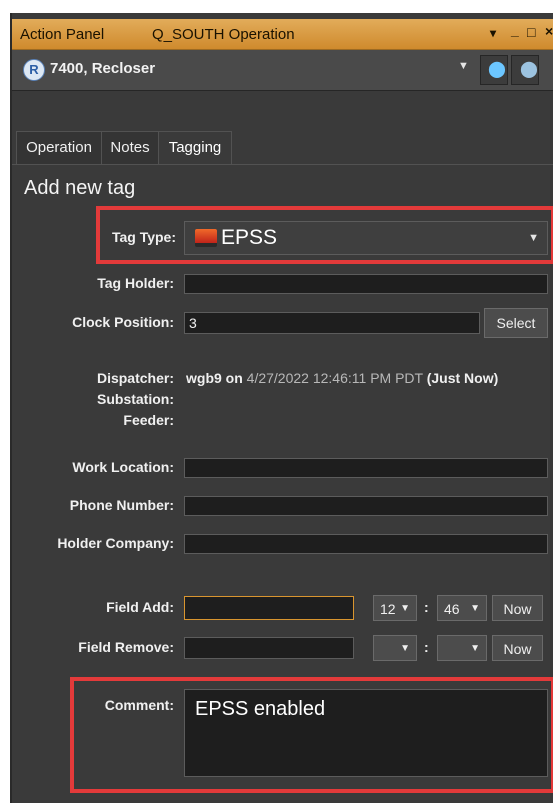 The height and width of the screenshot is (804, 553). I want to click on tag-type-dropdown-icon: ▼, so click(533, 238).